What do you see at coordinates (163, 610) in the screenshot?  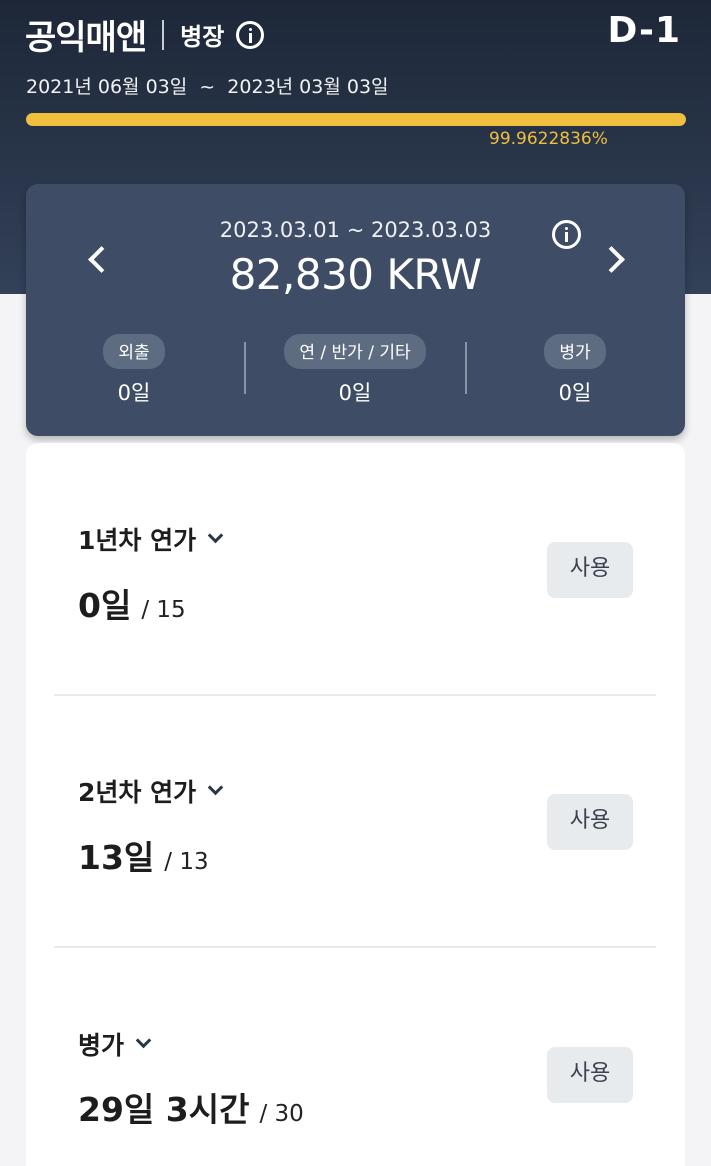 I see `leave-total: / 15` at bounding box center [163, 610].